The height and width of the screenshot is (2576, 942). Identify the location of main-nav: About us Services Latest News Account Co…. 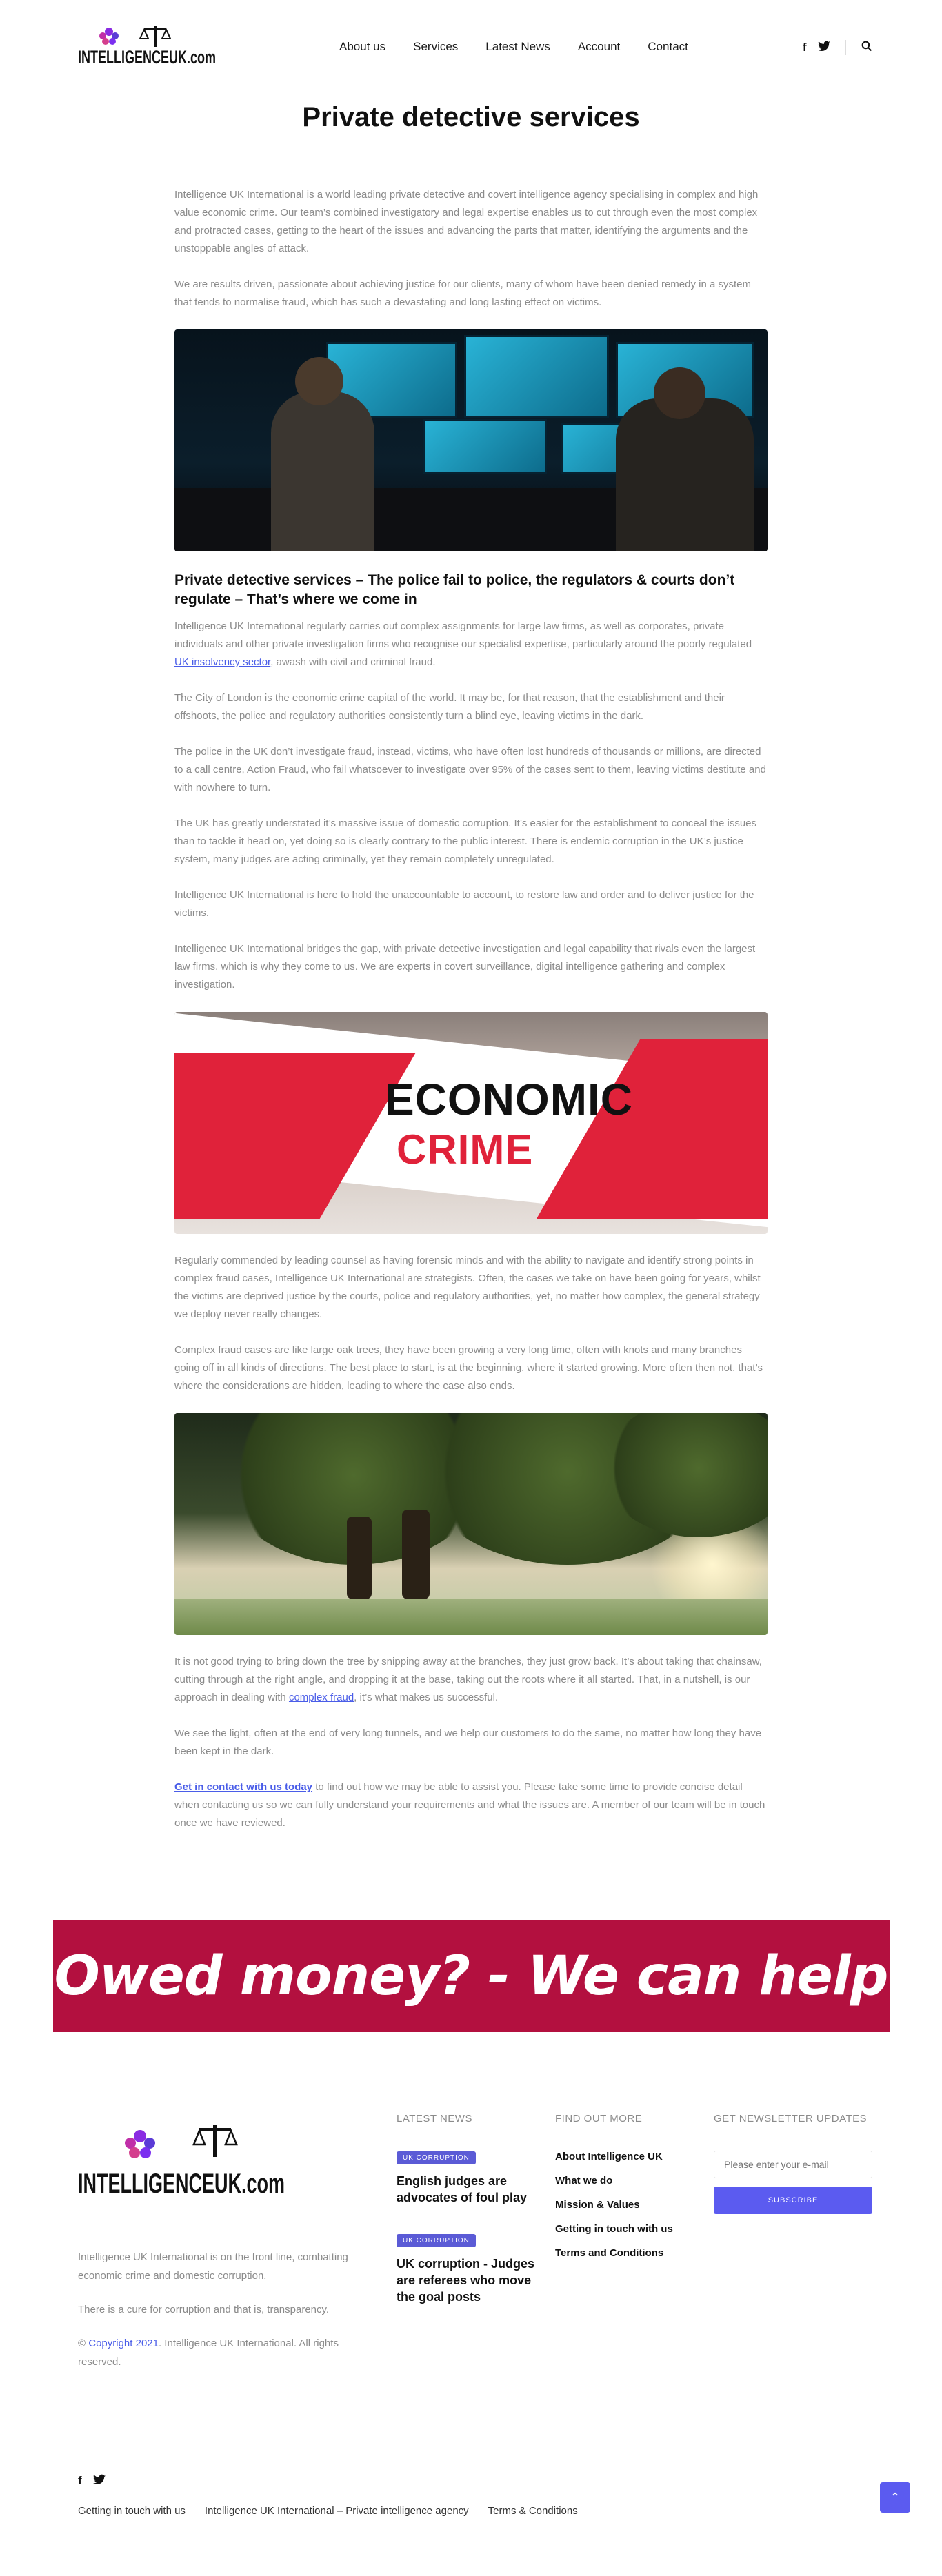
(513, 47).